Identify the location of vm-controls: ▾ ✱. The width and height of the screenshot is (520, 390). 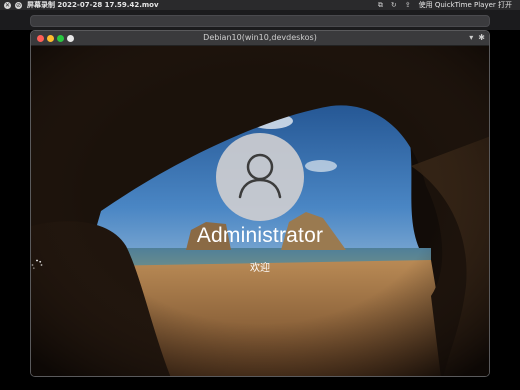
(477, 37).